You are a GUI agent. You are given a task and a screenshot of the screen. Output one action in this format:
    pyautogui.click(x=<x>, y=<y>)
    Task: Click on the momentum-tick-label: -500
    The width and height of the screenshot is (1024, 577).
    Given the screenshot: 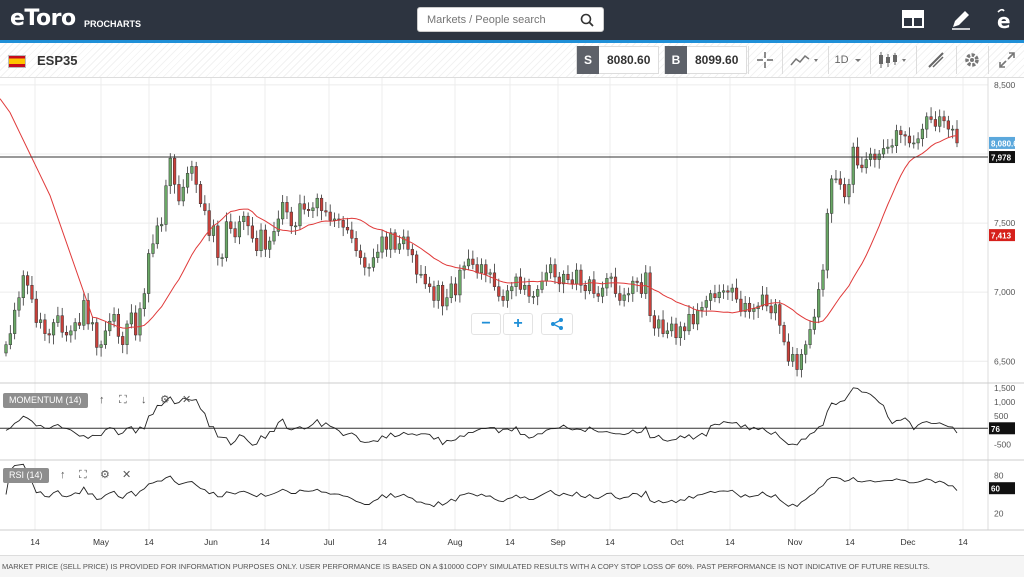 What is the action you would take?
    pyautogui.click(x=1002, y=445)
    